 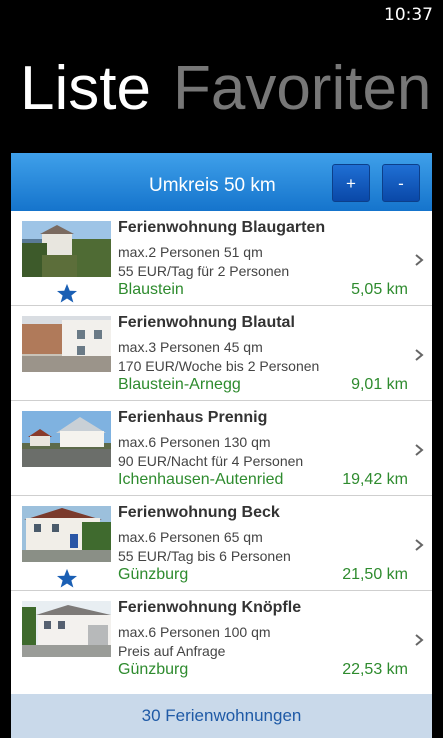 What do you see at coordinates (302, 88) in the screenshot?
I see `pivot-item-favoriten: Favoriten` at bounding box center [302, 88].